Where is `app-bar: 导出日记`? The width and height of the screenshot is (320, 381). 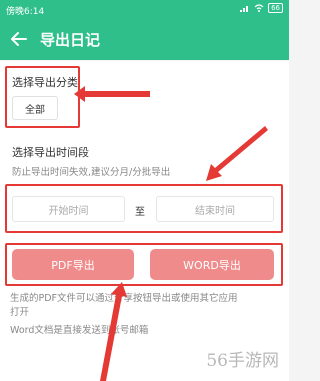
app-bar: 导出日记 is located at coordinates (144, 40).